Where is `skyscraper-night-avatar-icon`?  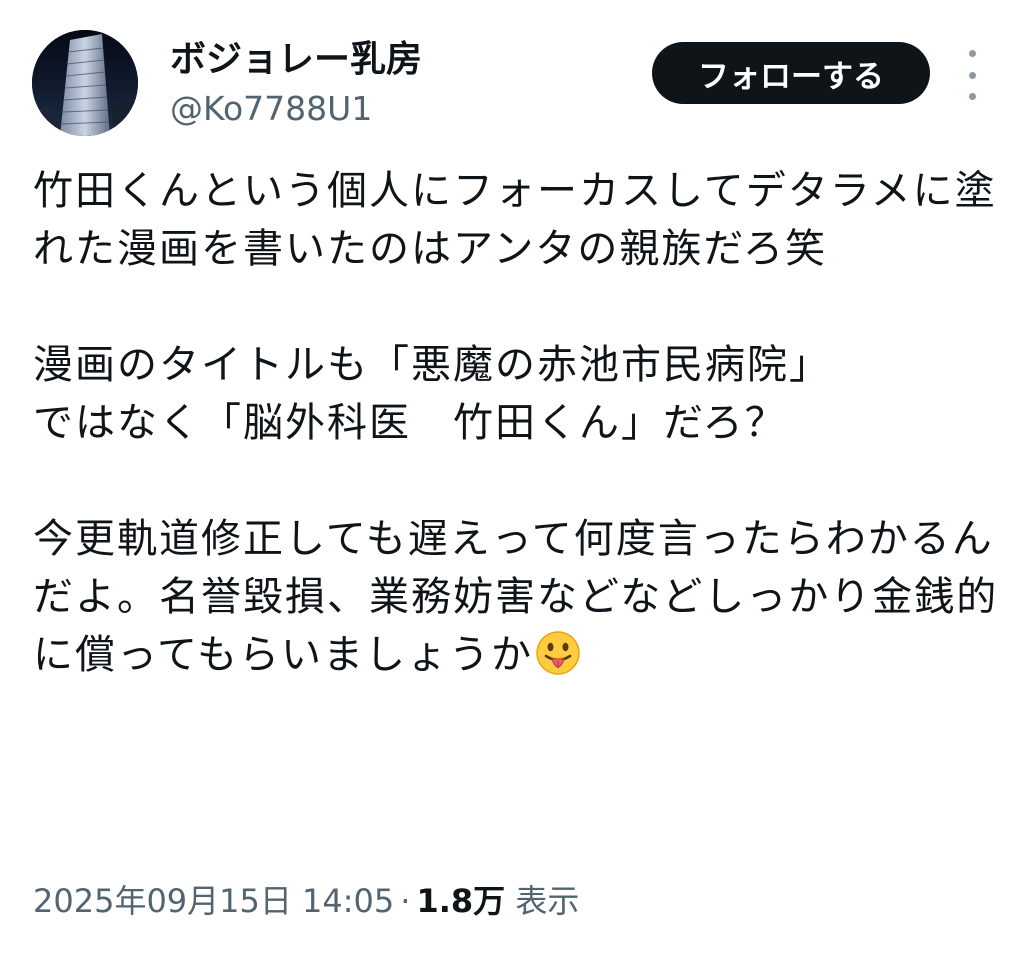
skyscraper-night-avatar-icon is located at coordinates (85, 83).